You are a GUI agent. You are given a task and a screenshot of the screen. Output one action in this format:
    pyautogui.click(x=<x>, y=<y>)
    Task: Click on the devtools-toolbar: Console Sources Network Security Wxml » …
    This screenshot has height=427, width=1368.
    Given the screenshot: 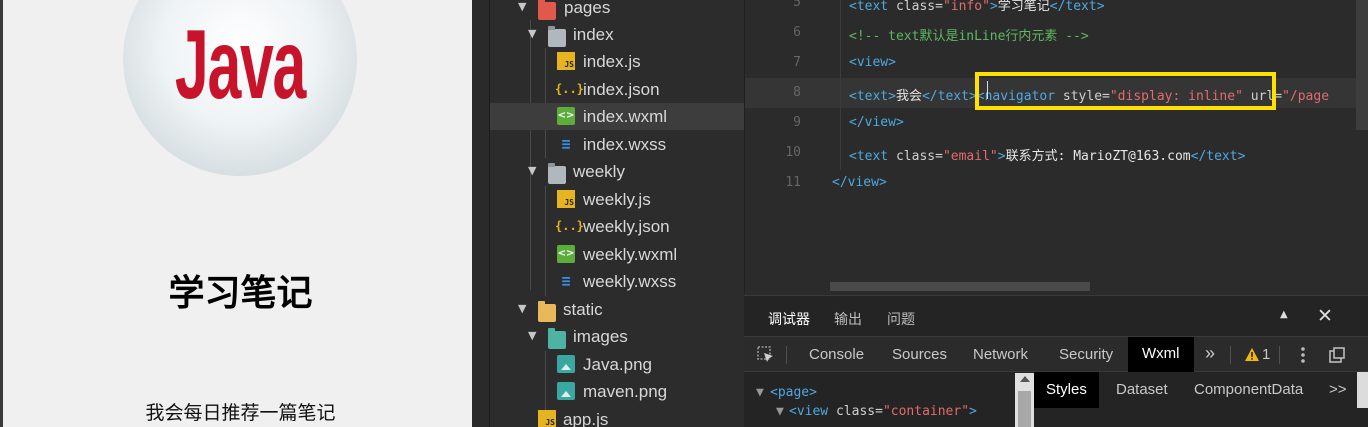 What is the action you would take?
    pyautogui.click(x=1056, y=354)
    